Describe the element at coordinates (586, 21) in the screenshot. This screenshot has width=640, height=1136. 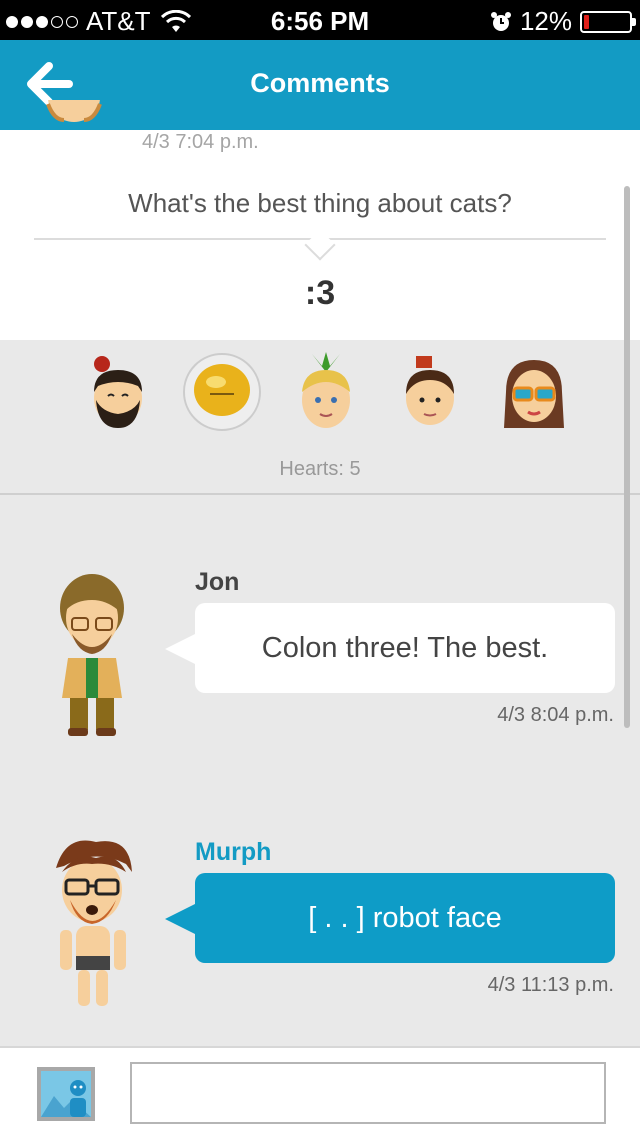
I see `battery-level` at that location.